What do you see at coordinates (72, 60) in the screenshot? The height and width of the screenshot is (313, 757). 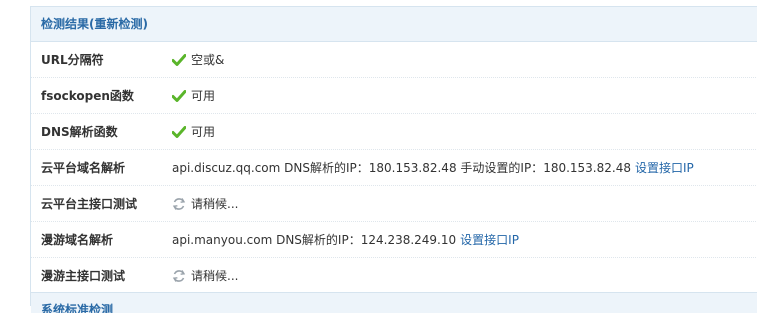 I see `row-label: URL分隔符` at bounding box center [72, 60].